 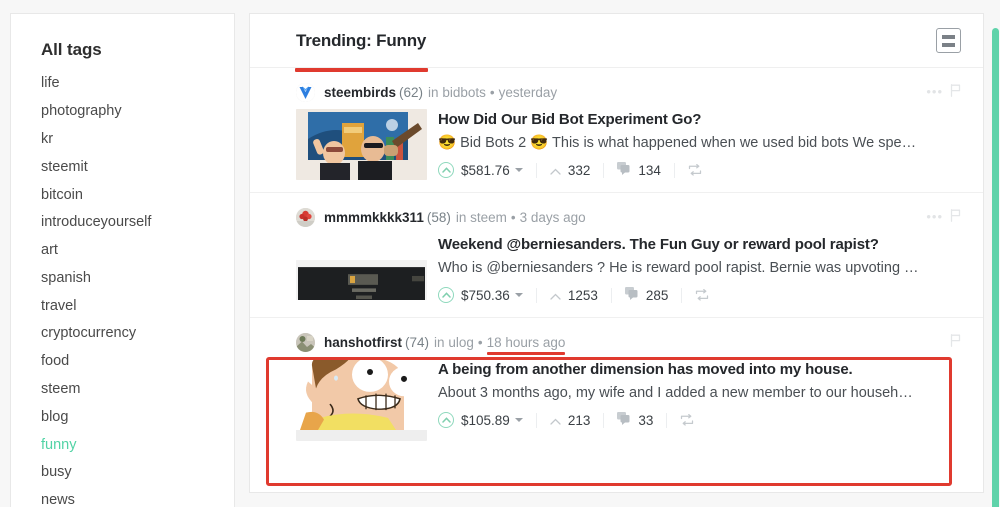 I want to click on votes-stat: 1253, so click(x=574, y=295).